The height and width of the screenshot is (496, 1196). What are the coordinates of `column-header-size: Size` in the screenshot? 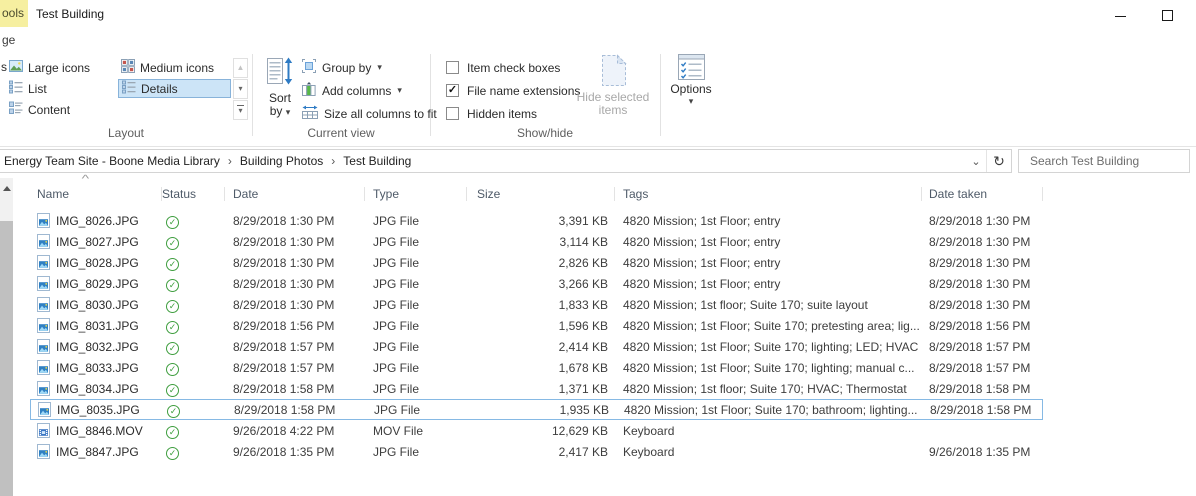 It's located at (541, 194).